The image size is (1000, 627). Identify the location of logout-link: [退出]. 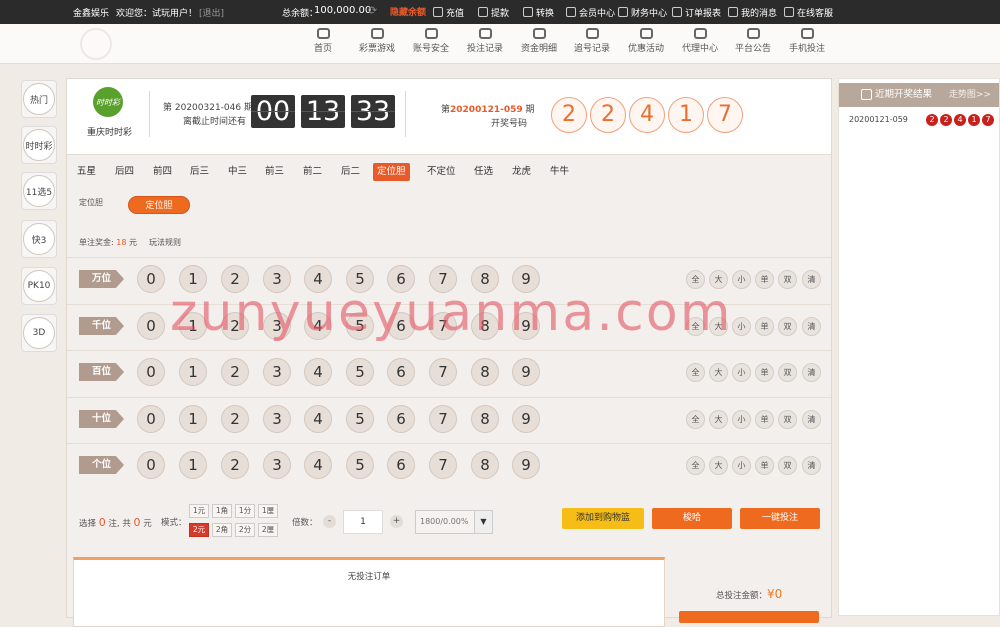
(211, 12).